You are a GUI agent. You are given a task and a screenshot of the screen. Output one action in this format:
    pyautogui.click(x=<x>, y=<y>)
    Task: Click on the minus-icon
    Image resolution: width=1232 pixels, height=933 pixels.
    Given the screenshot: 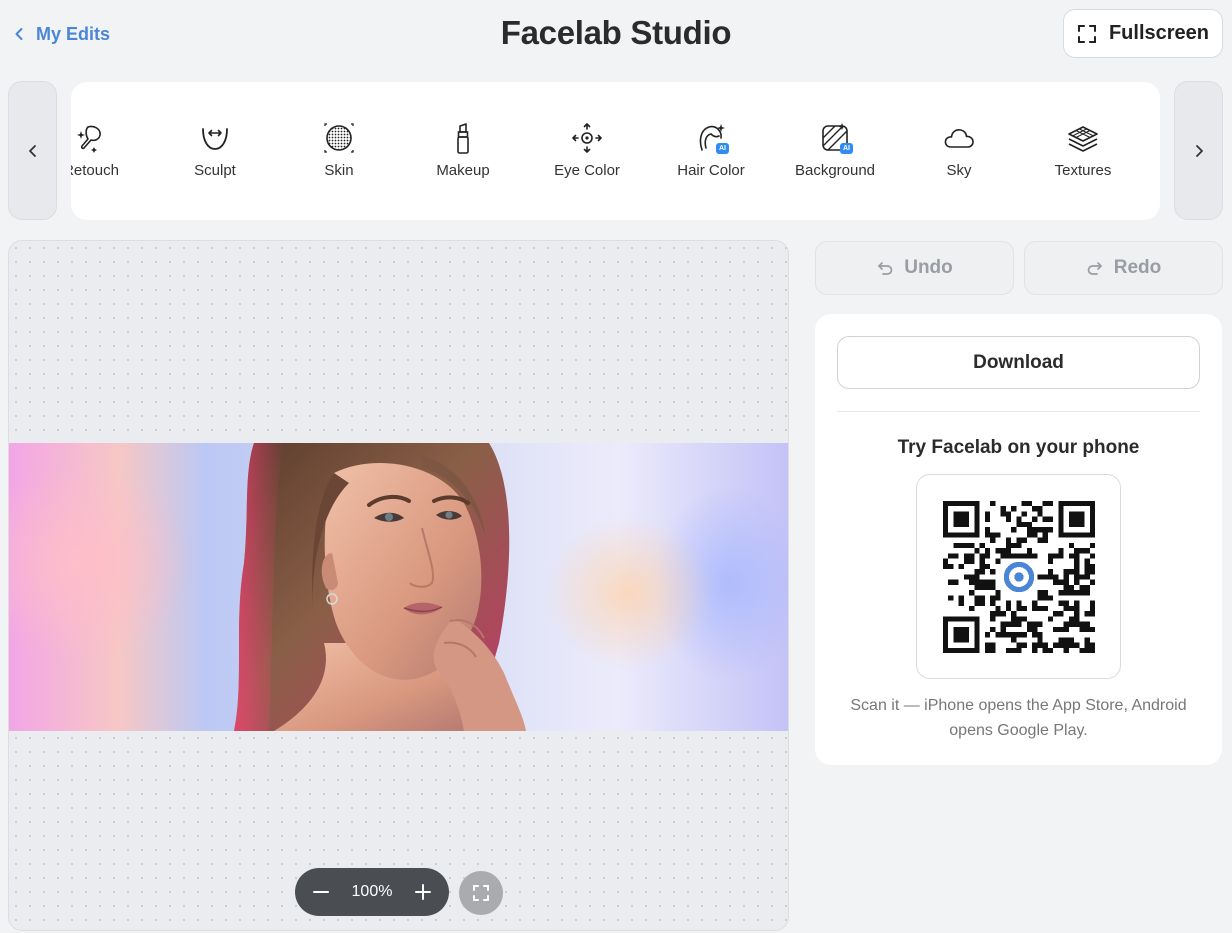 What is the action you would take?
    pyautogui.click(x=321, y=892)
    